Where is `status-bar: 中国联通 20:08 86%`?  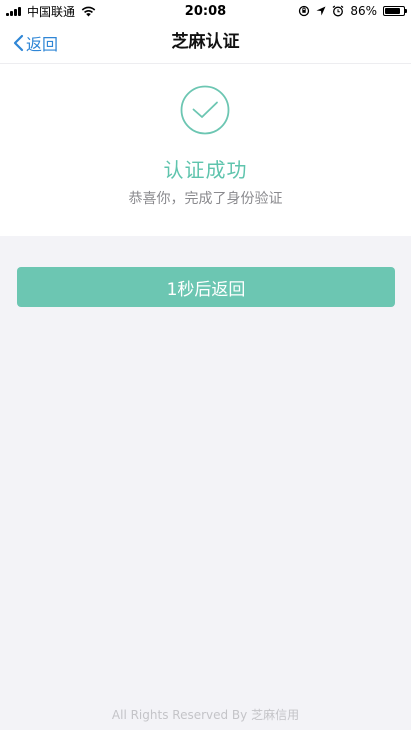
status-bar: 中国联通 20:08 86% is located at coordinates (205, 11).